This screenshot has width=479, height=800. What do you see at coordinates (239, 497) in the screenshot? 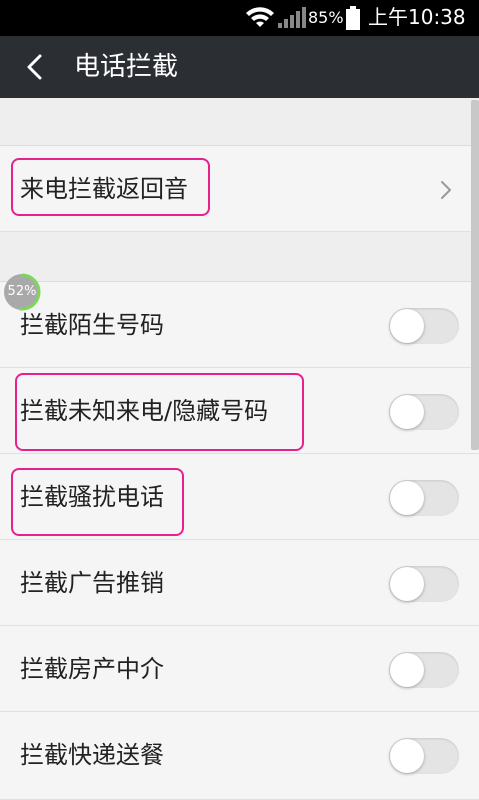
I see `setting-row-block-harassment: 拦截骚扰电话` at bounding box center [239, 497].